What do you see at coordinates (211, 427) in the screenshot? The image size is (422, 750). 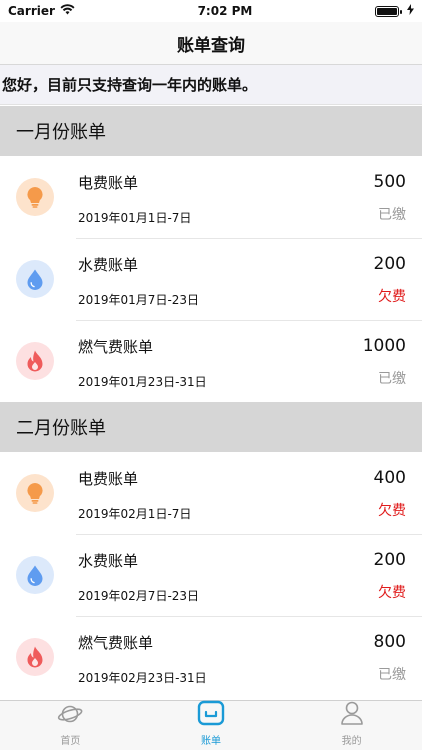 I see `section-header: 二月份账单` at bounding box center [211, 427].